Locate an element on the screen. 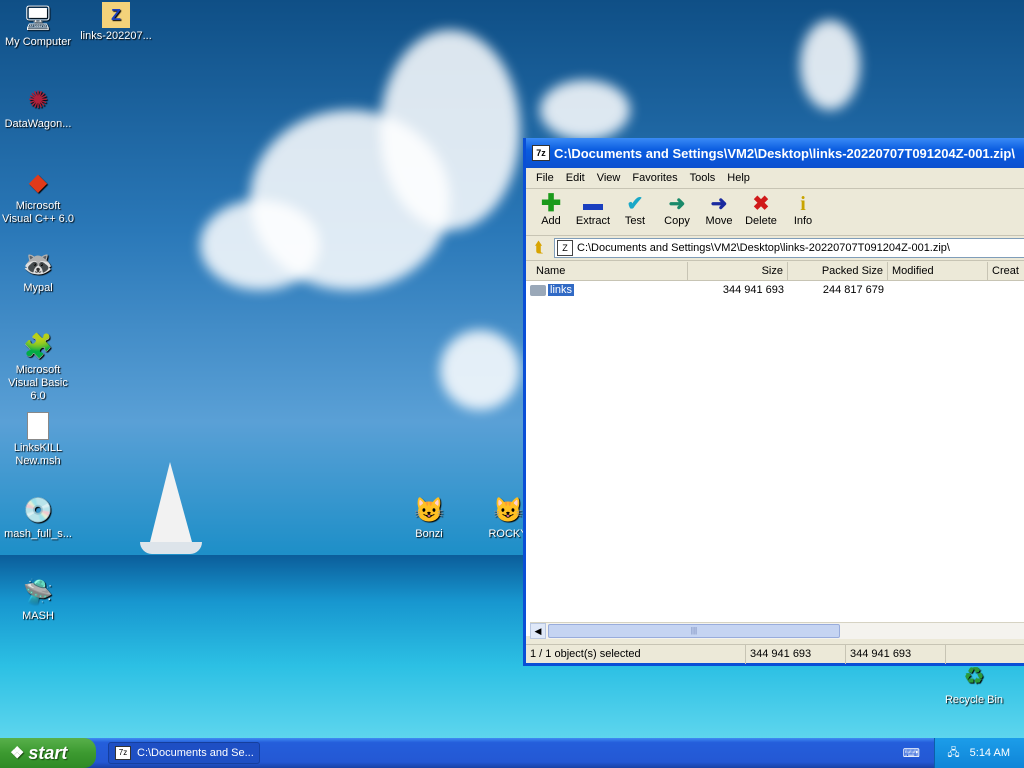  column-headers: Name Size Packed Size Modified Creat is located at coordinates (775, 271).